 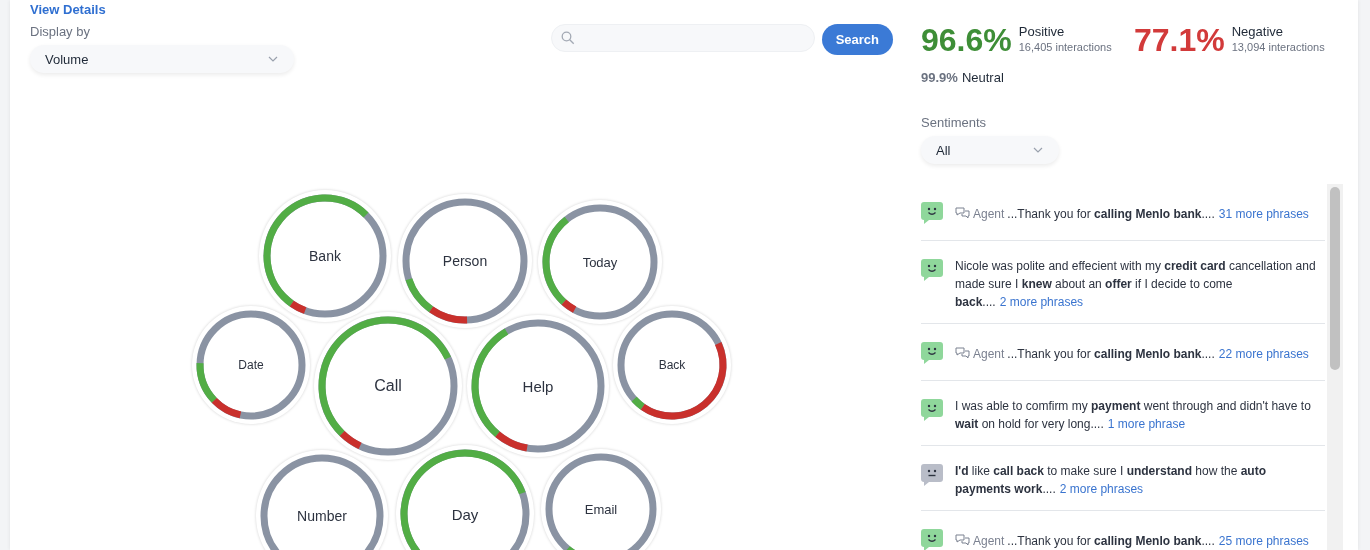 I want to click on display-by-select: Volume, so click(x=162, y=59).